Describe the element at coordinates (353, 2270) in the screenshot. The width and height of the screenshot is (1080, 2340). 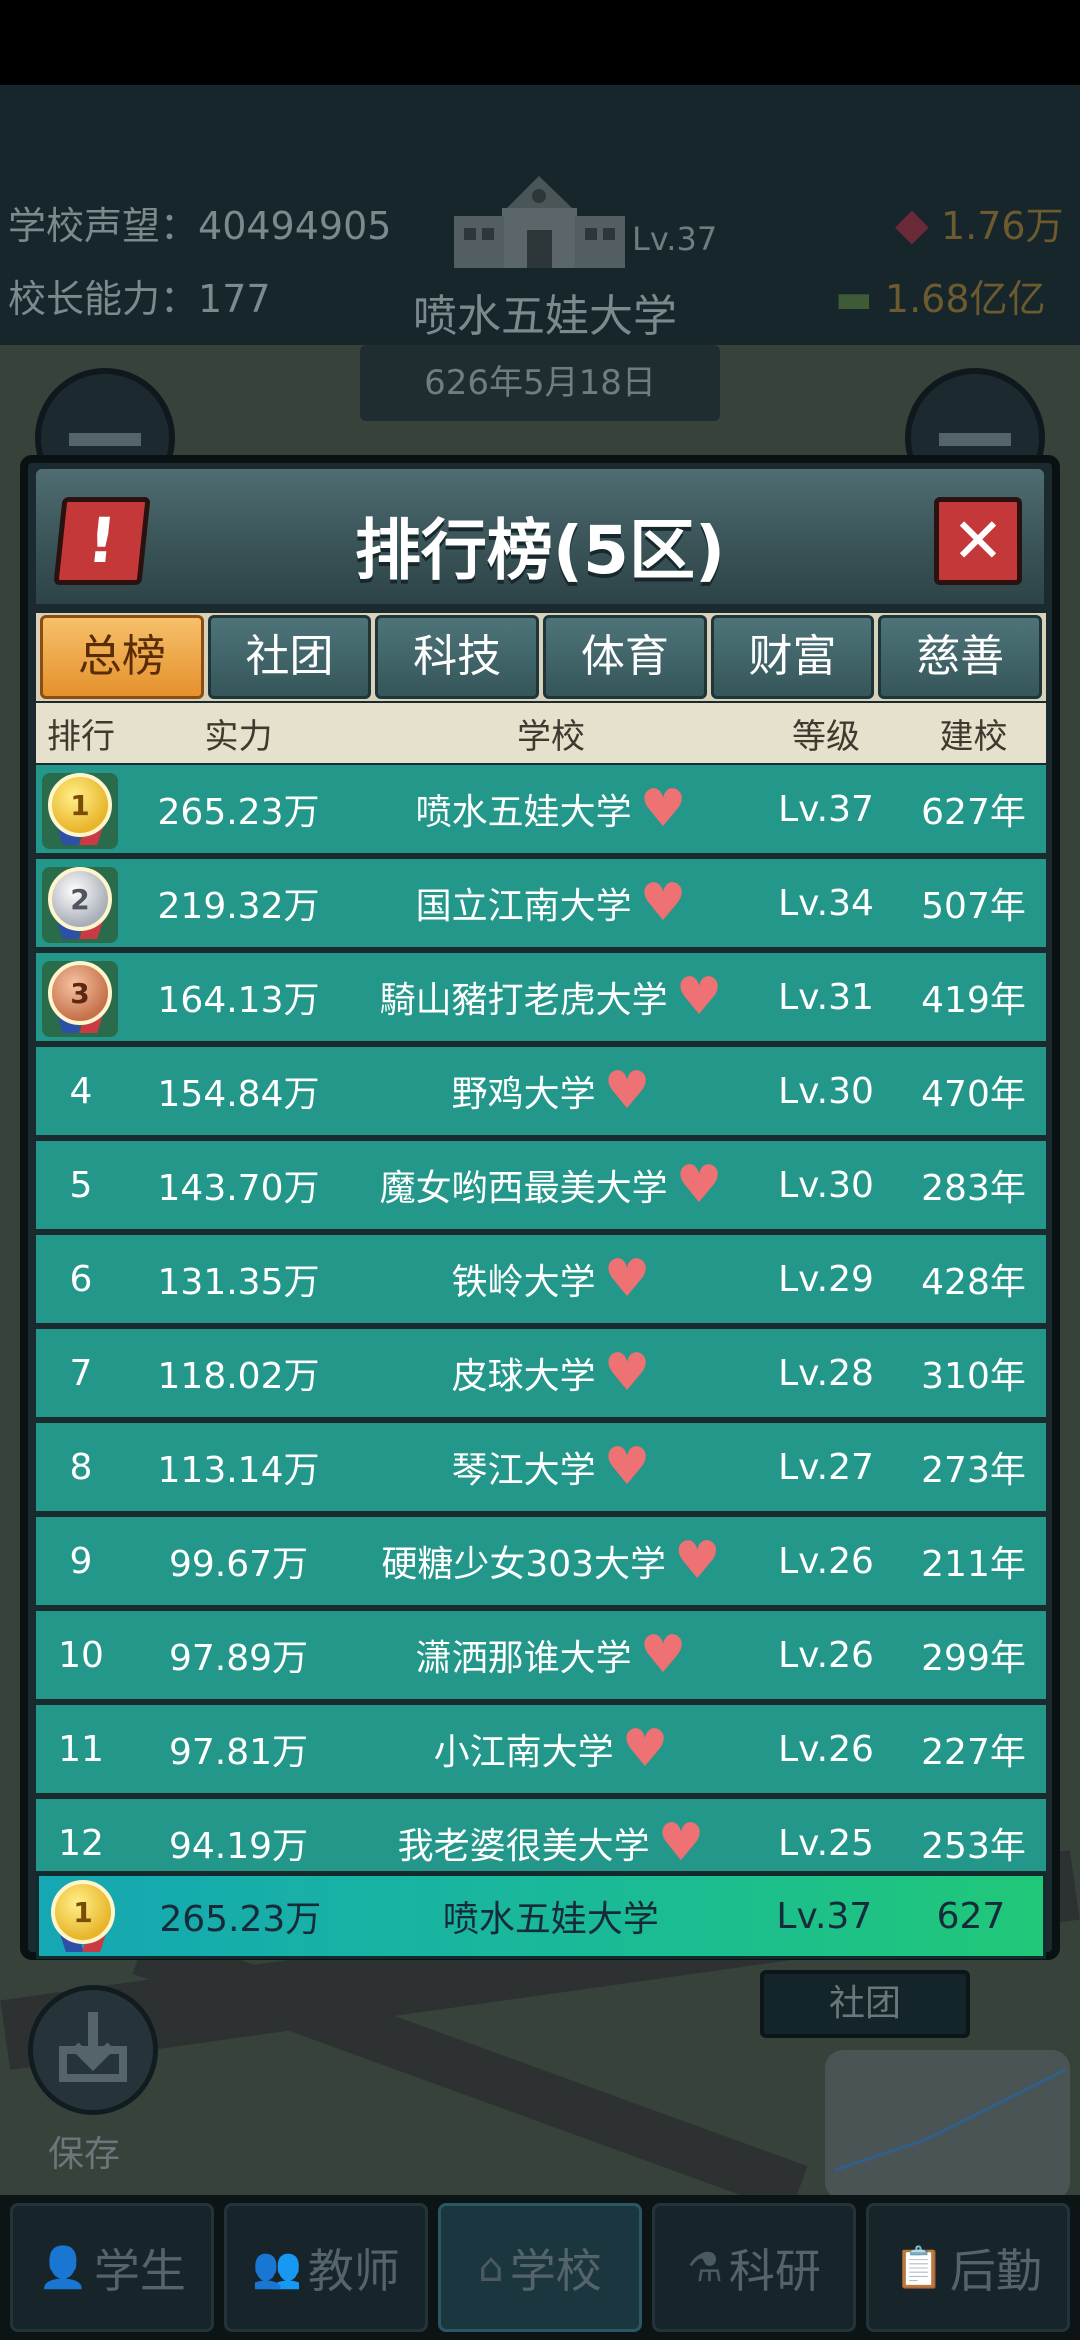
I see `nav-teachers-label: 教师` at that location.